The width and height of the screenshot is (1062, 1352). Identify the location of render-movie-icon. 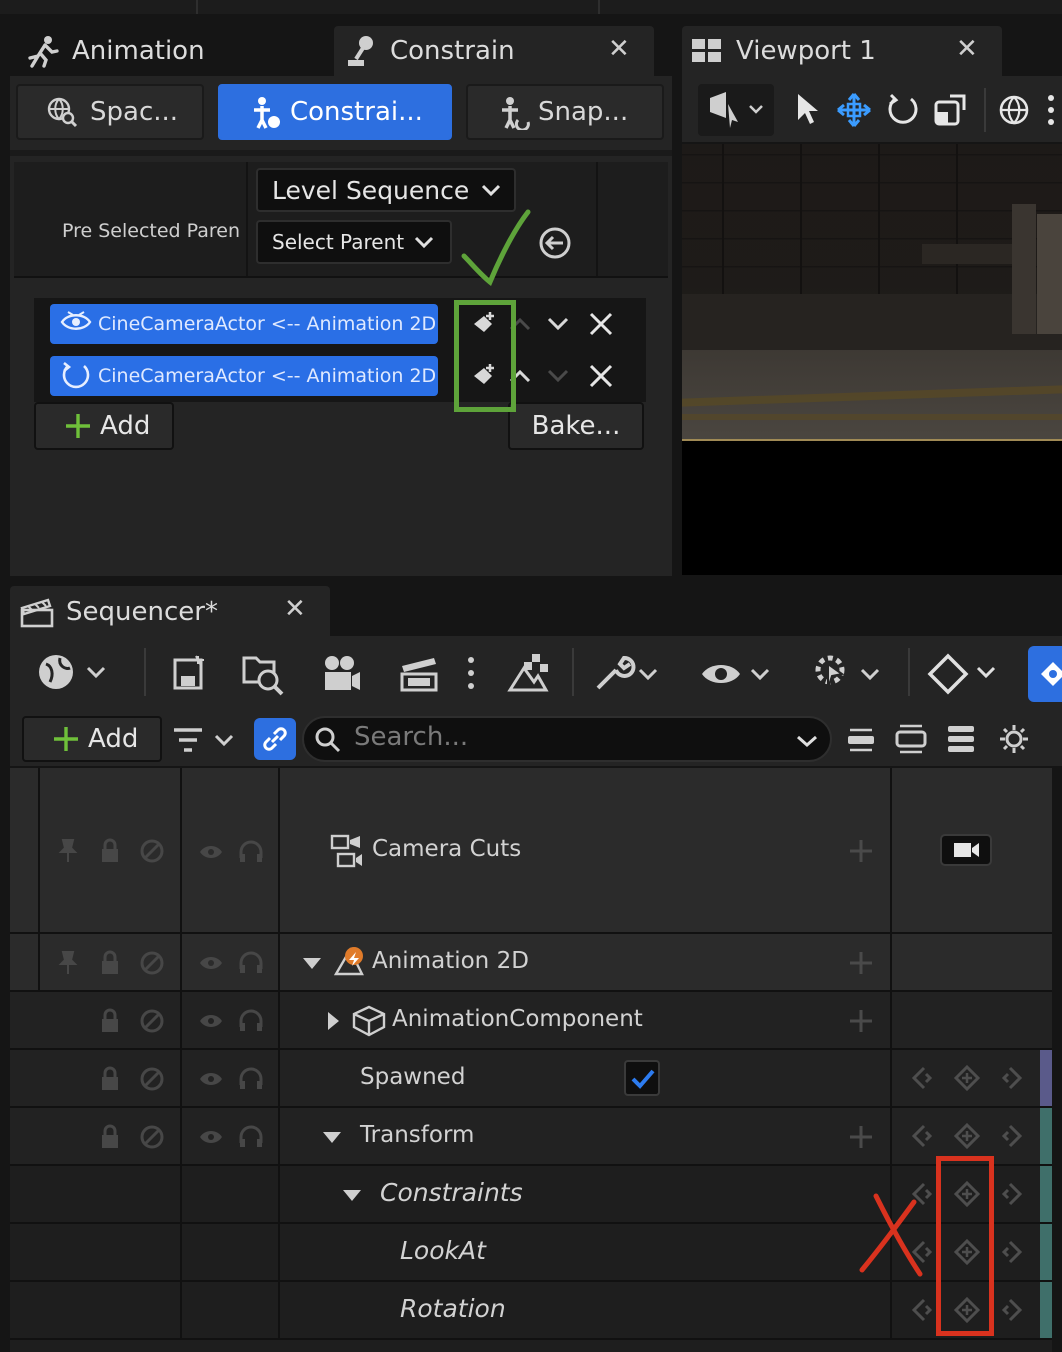
(419, 674).